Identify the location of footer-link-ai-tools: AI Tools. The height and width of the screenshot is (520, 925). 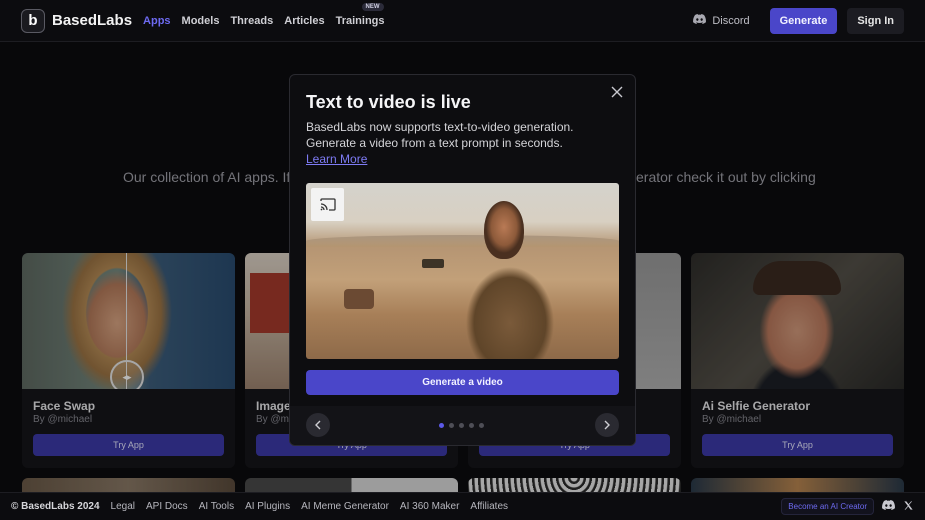
(216, 506).